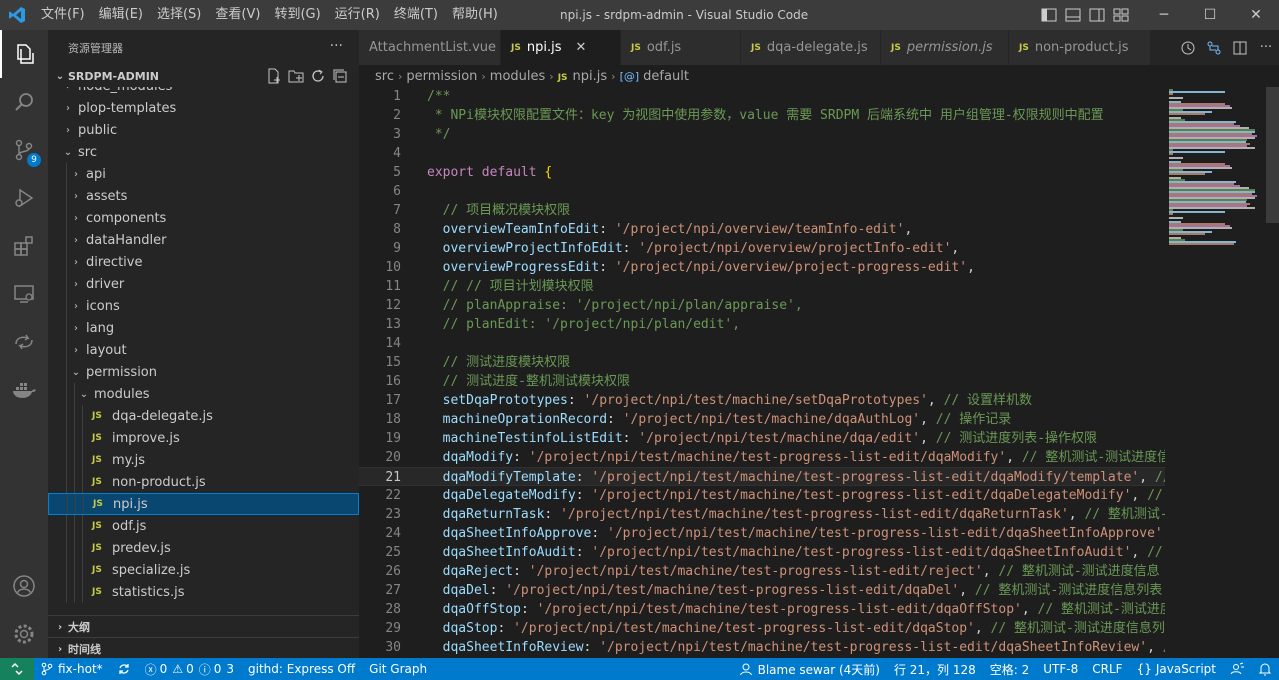 The width and height of the screenshot is (1279, 680). What do you see at coordinates (945, 47) in the screenshot?
I see `tab-permission-js: JS permission.js` at bounding box center [945, 47].